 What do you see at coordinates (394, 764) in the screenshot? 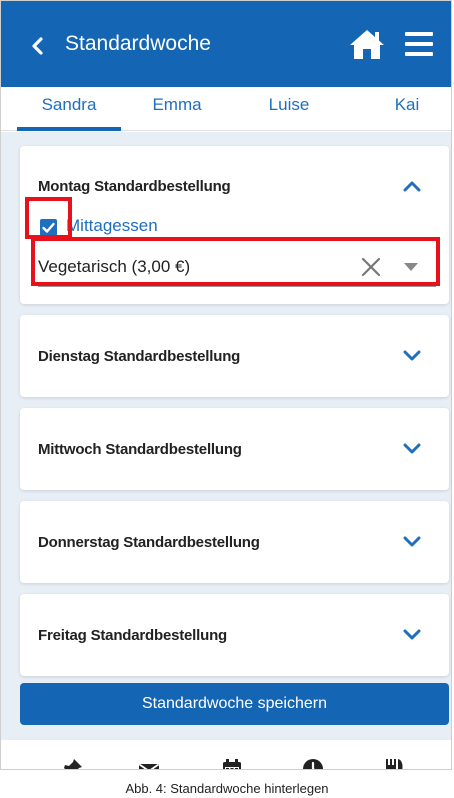
I see `cutlery-icon` at bounding box center [394, 764].